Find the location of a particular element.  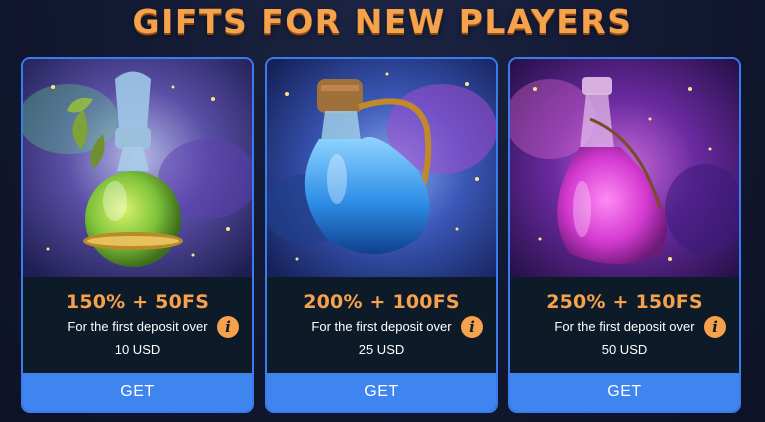

bonus-amount: 150% + 50FS is located at coordinates (137, 302).